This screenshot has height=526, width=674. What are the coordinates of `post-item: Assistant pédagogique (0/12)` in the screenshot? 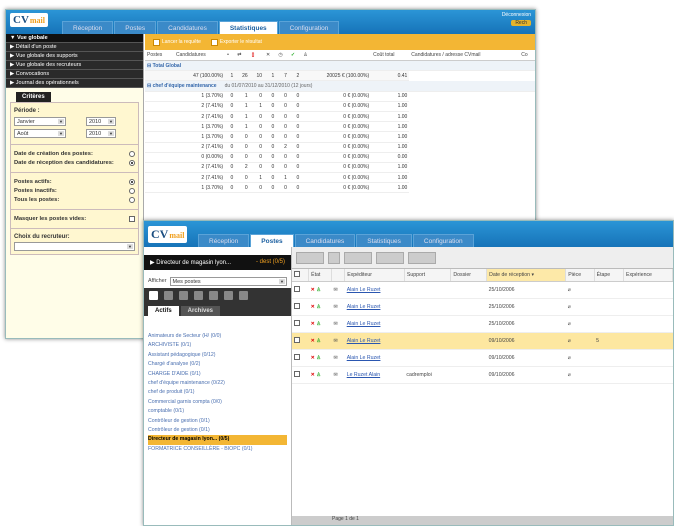 It's located at (217, 355).